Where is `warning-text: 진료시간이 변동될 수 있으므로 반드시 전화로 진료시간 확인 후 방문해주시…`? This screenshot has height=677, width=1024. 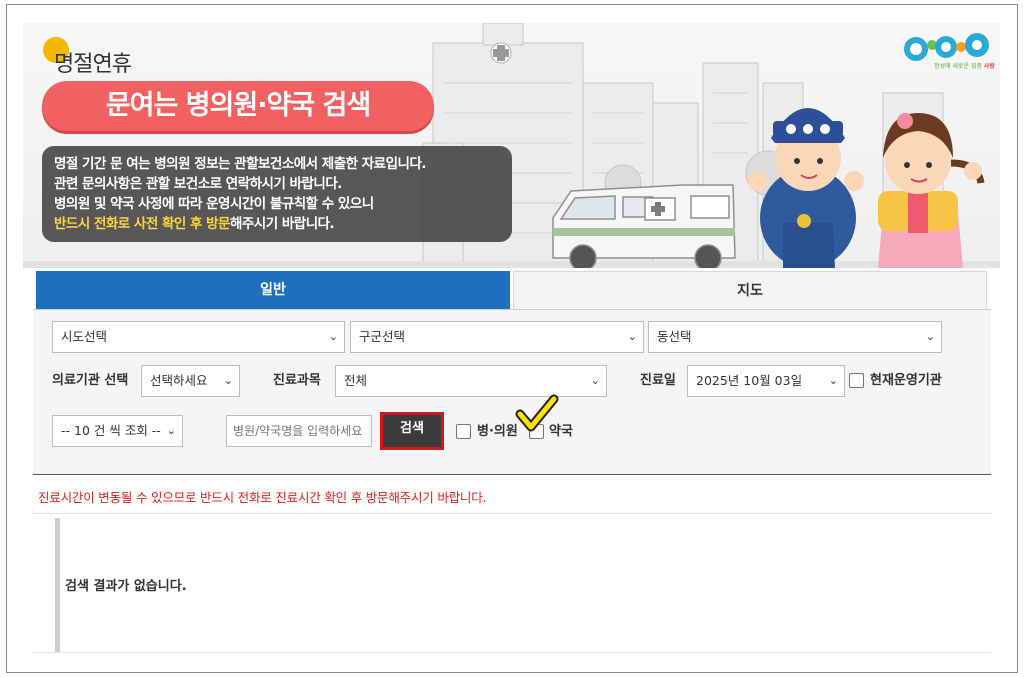 warning-text: 진료시간이 변동될 수 있으므로 반드시 전화로 진료시간 확인 후 방문해주시… is located at coordinates (262, 497).